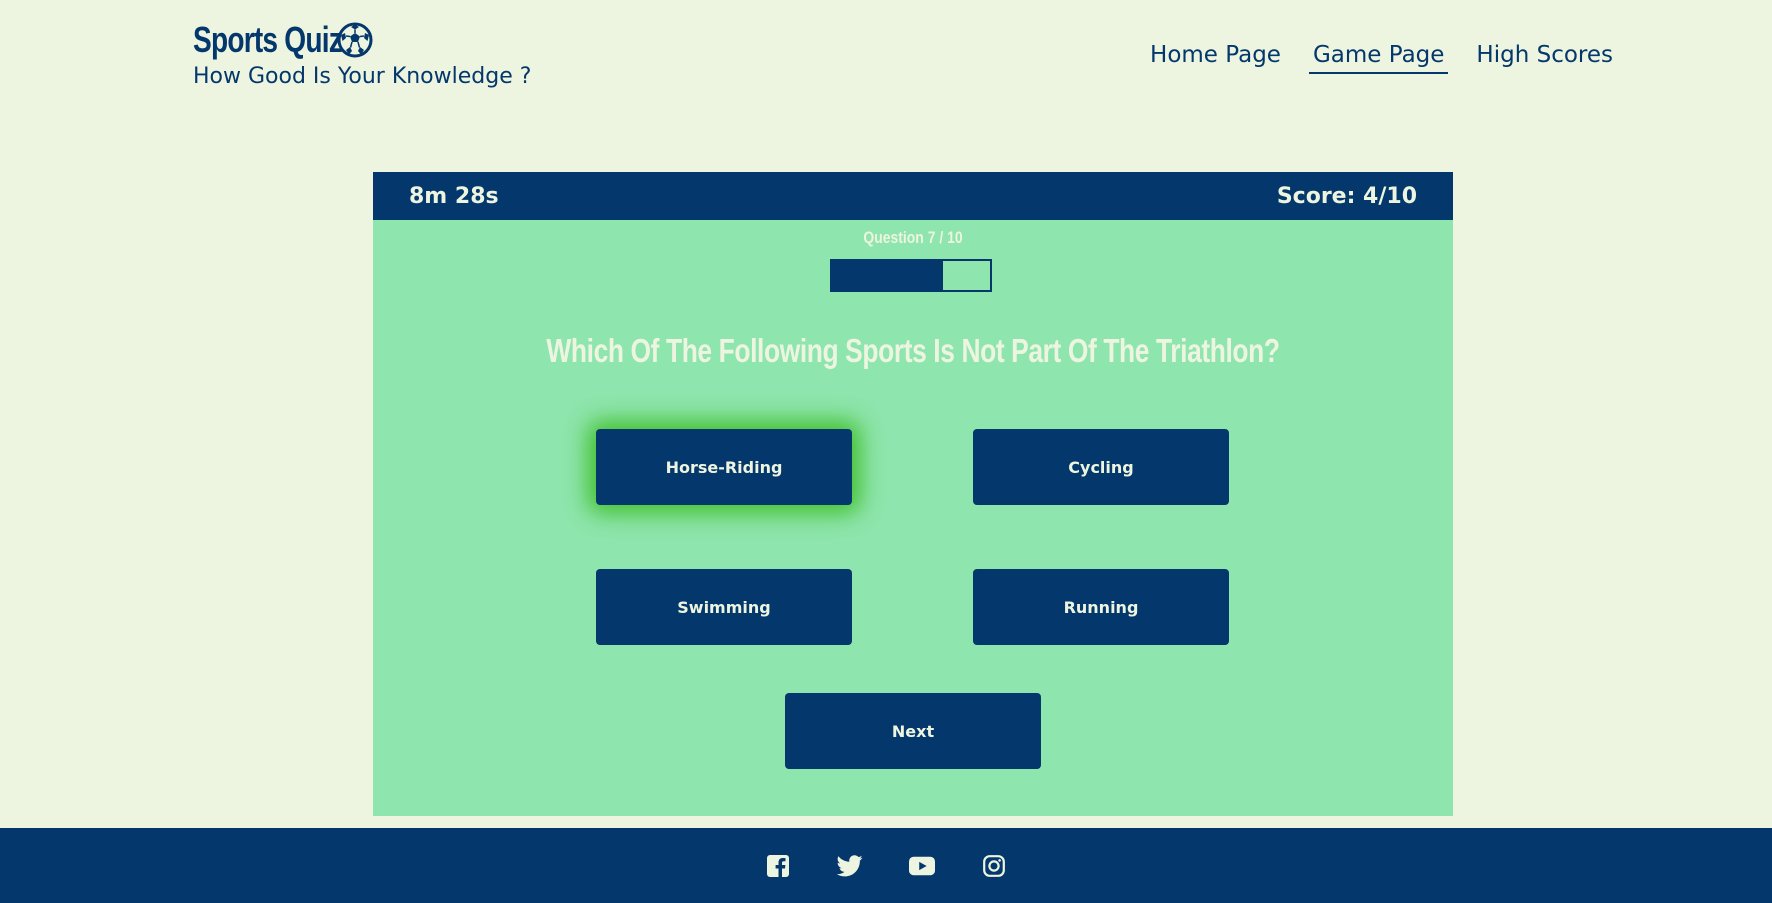  Describe the element at coordinates (887, 275) in the screenshot. I see `progress-fill` at that location.